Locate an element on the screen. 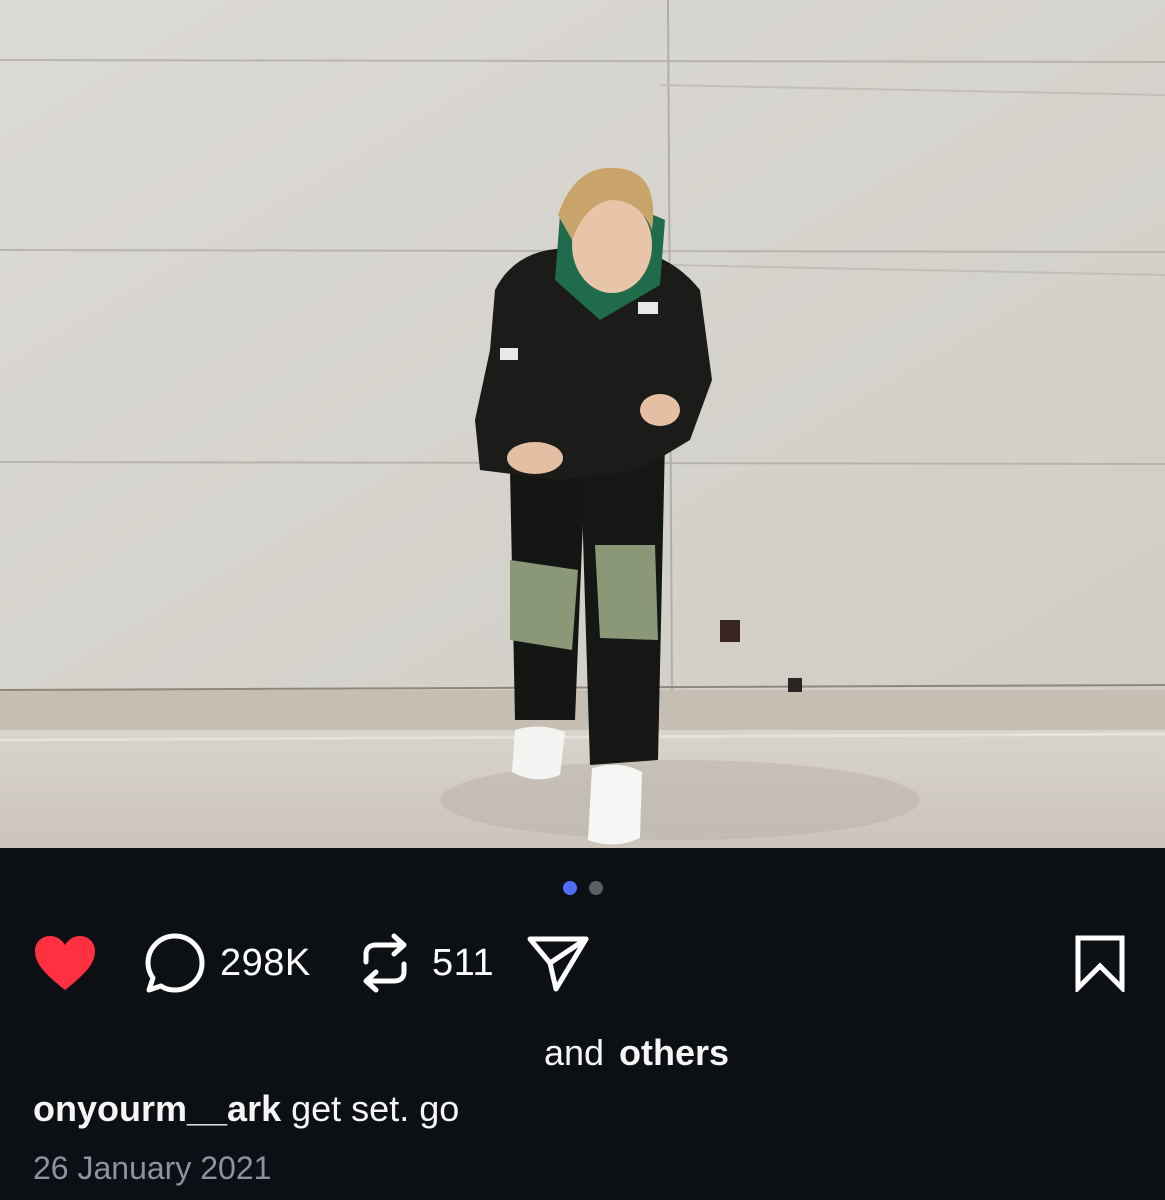  repost-count-label: 511 is located at coordinates (463, 962).